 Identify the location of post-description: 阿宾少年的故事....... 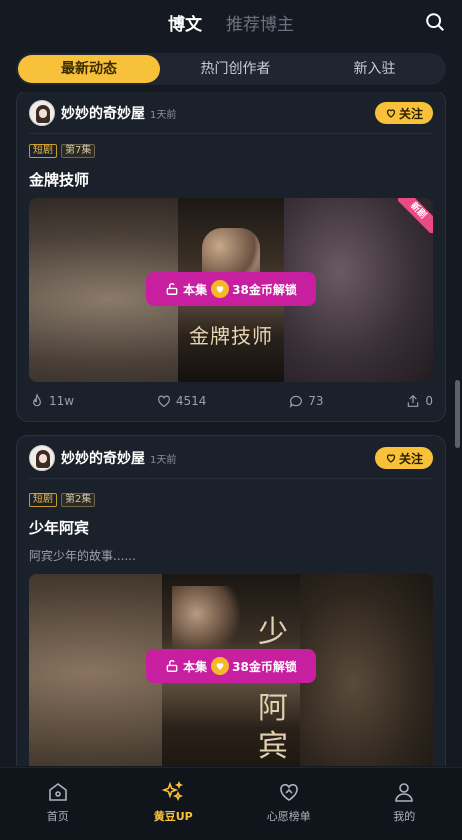
(82, 556).